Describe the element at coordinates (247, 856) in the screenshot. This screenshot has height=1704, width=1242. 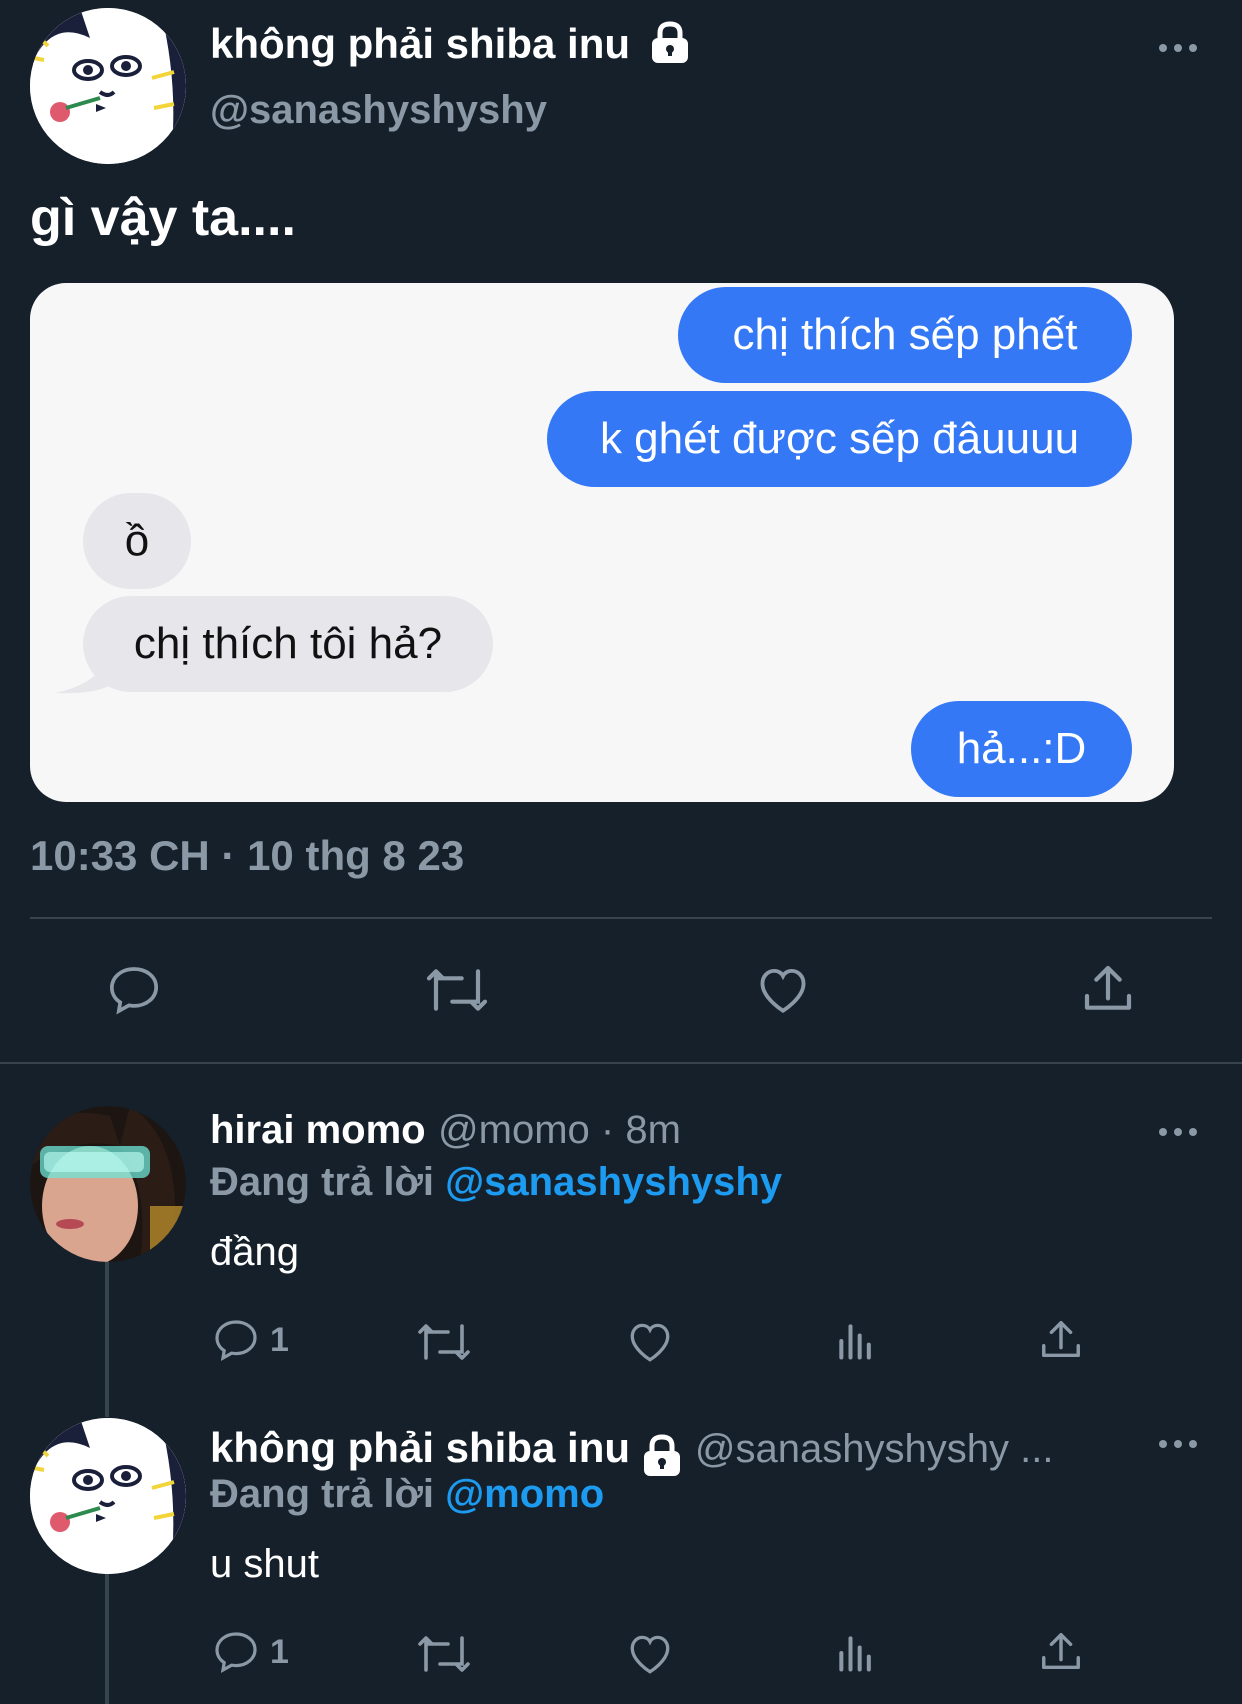
I see `tweet-timestamp: 10:33 CH · 10 thg 8 23` at that location.